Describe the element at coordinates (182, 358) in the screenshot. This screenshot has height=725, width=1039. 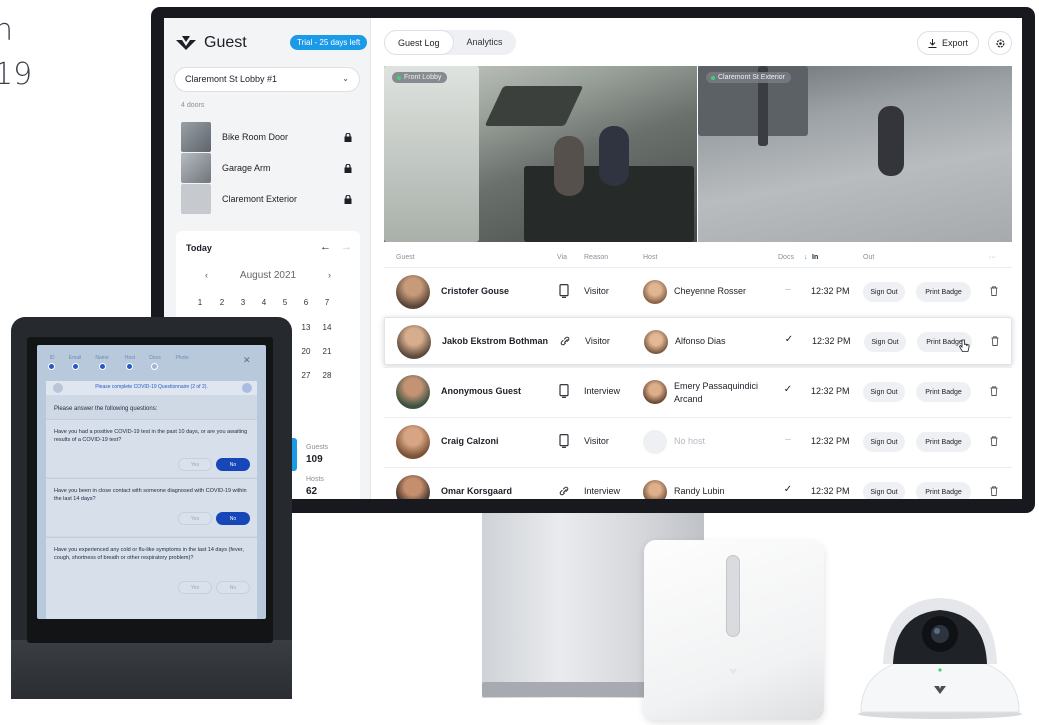
I see `kiosk-step-label: Photo` at that location.